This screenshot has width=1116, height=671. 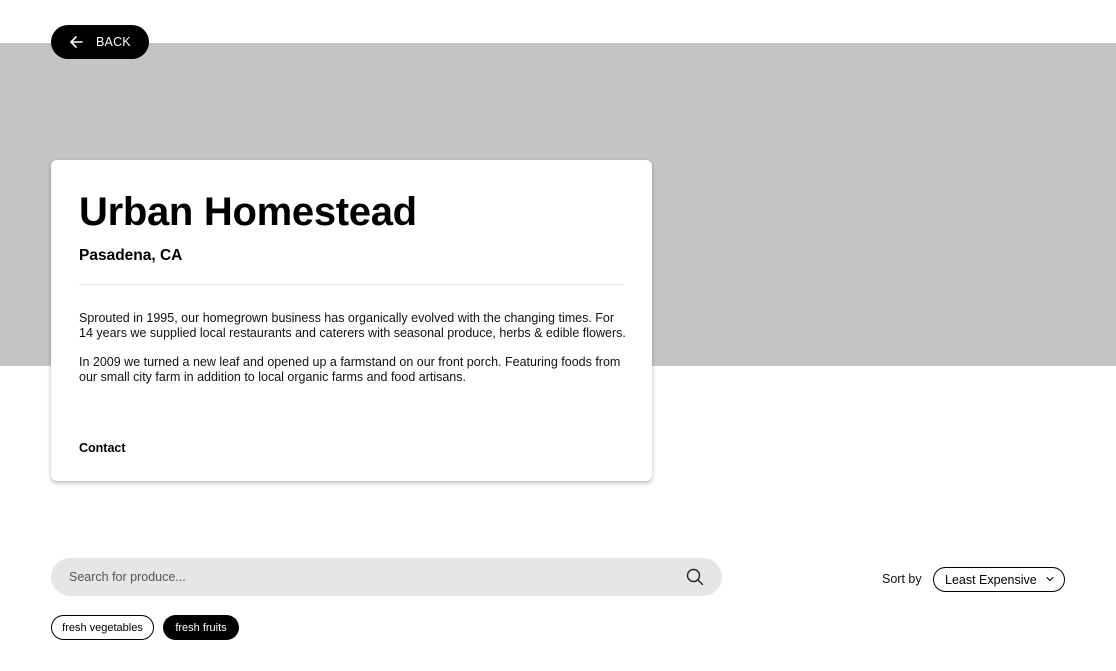 What do you see at coordinates (76, 42) in the screenshot?
I see `arrow-left-icon` at bounding box center [76, 42].